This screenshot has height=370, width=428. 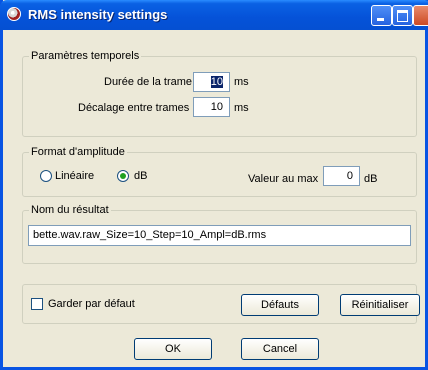 I want to click on title-bar: RMS intensity settings, so click(x=214, y=15).